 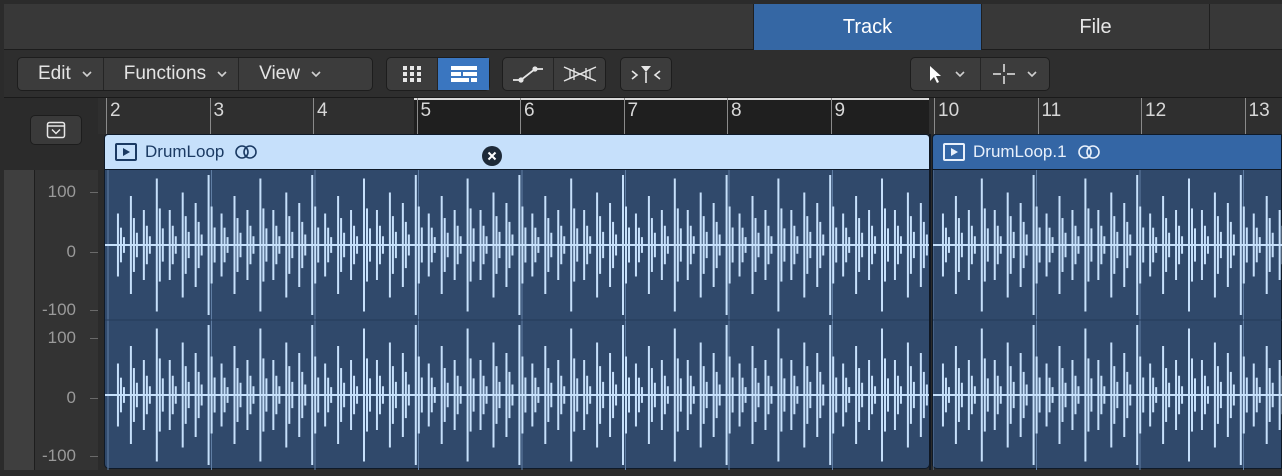 I want to click on edit-menu: Edit, so click(x=61, y=74).